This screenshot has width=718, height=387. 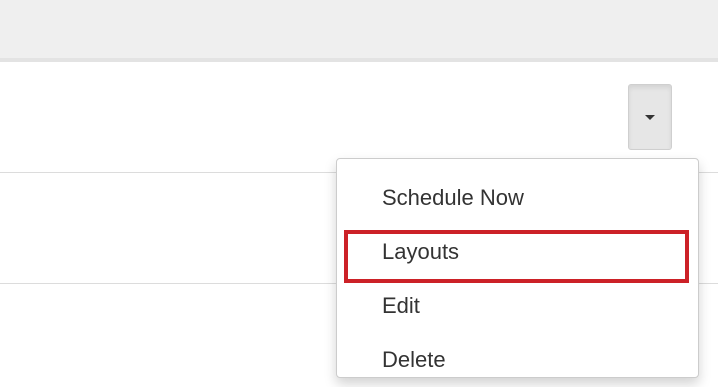 I want to click on row-actions-dropdown-toggle, so click(x=650, y=117).